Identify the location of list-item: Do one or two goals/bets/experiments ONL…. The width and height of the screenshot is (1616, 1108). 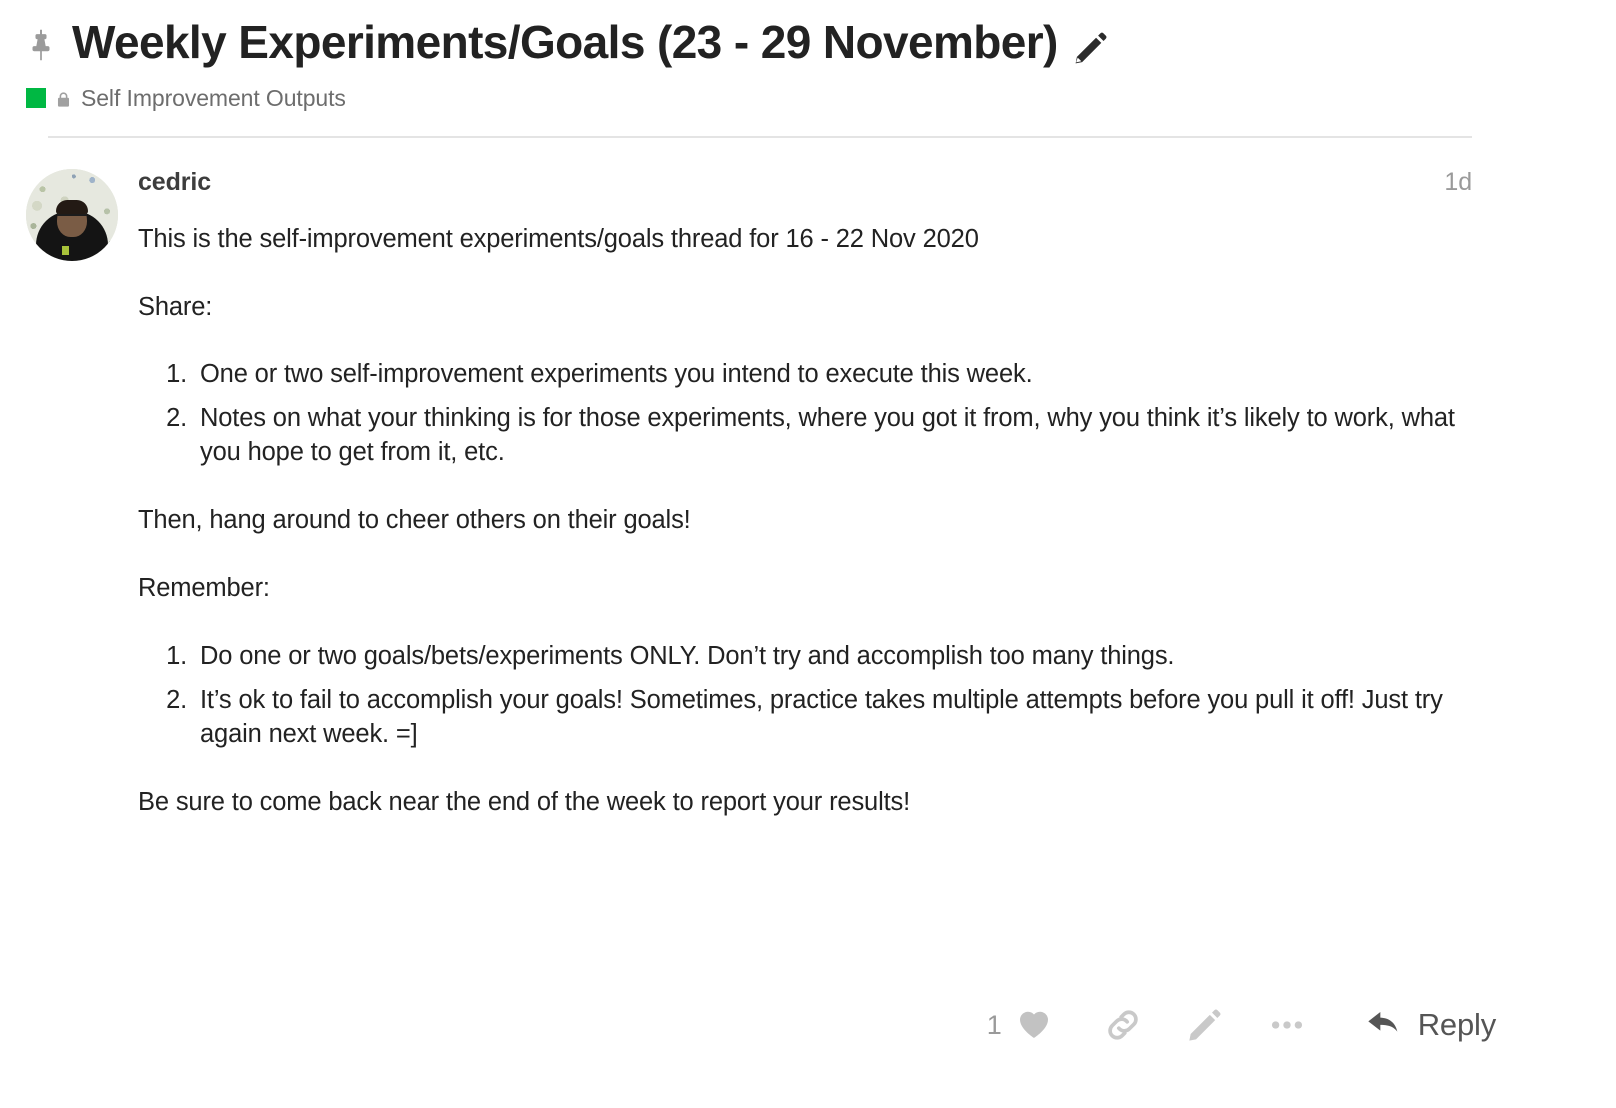
(833, 657).